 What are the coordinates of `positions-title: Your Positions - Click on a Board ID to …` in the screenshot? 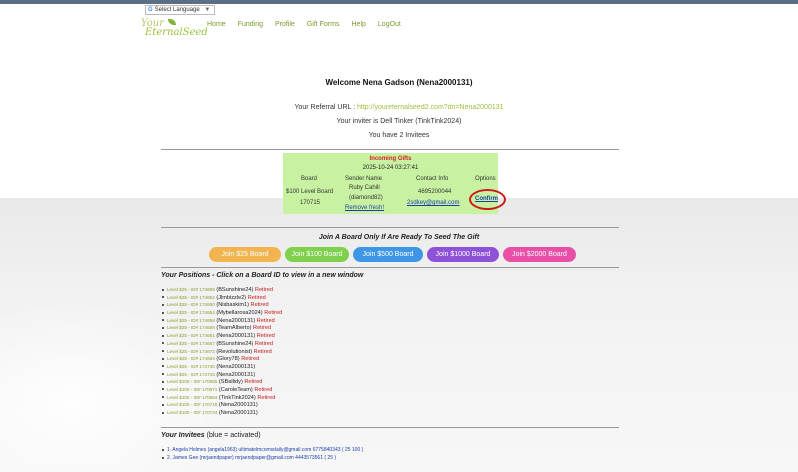 It's located at (262, 275).